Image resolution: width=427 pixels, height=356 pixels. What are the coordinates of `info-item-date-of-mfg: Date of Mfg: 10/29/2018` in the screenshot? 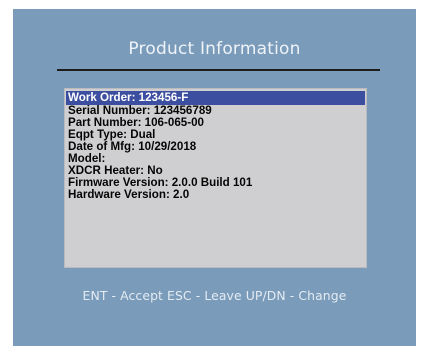 It's located at (215, 147).